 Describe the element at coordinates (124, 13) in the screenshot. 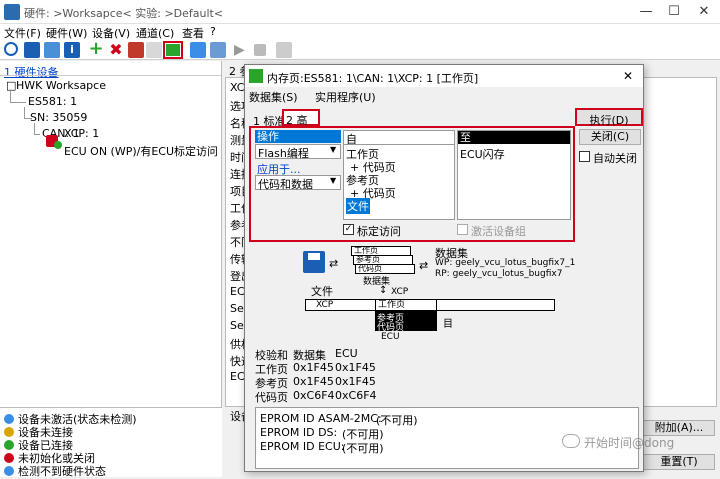

I see `window-title: 硬件: >Worksapce< 实验: >Default<` at that location.